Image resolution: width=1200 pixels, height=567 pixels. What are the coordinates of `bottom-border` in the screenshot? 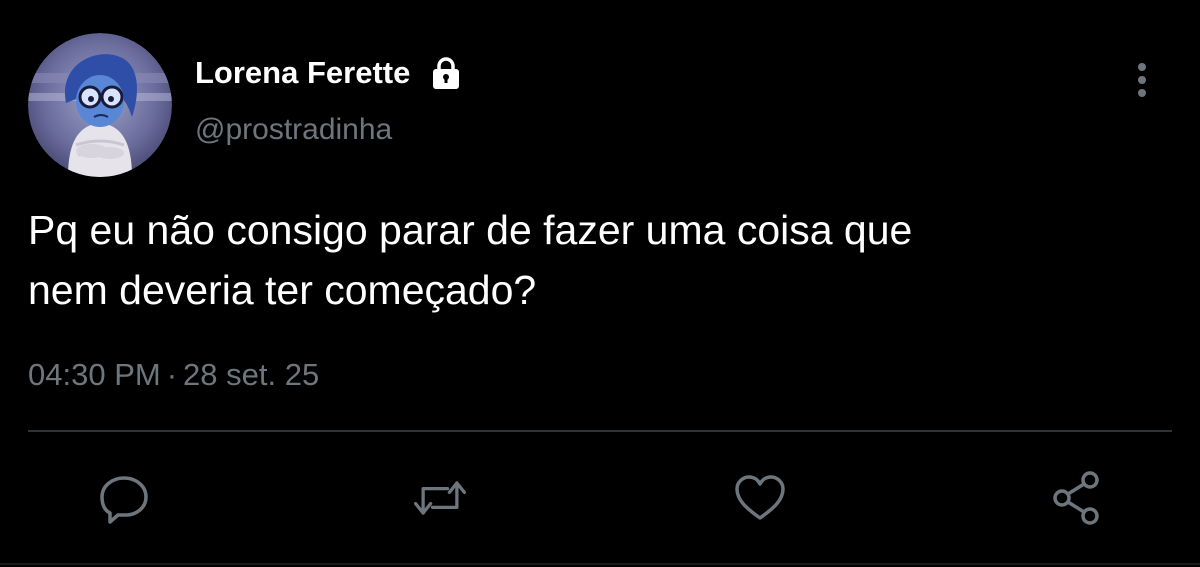 It's located at (600, 564).